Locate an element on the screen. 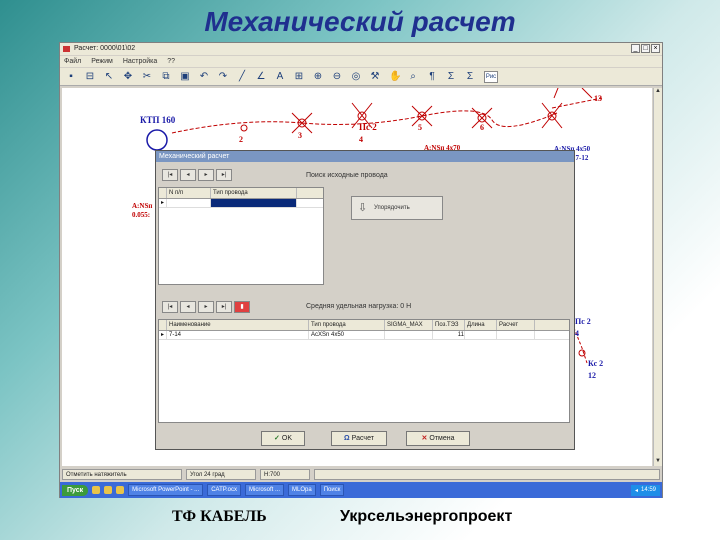  footer-right: Укрсельэнергопроект is located at coordinates (426, 516).